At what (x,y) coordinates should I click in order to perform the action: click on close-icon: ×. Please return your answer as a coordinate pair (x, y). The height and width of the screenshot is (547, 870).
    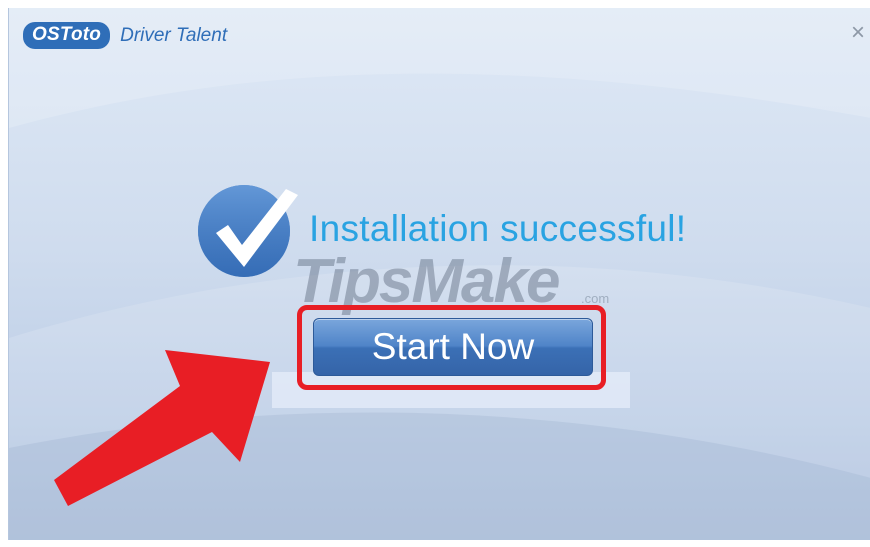
    Looking at the image, I should click on (857, 32).